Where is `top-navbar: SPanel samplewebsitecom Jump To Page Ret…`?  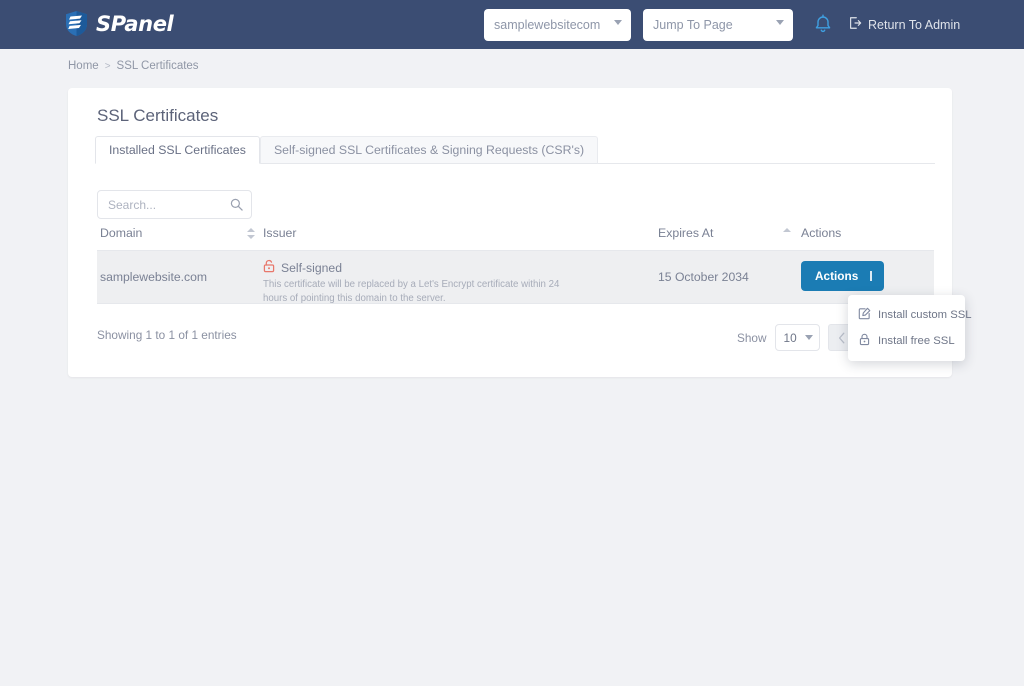 top-navbar: SPanel samplewebsitecom Jump To Page Ret… is located at coordinates (512, 24).